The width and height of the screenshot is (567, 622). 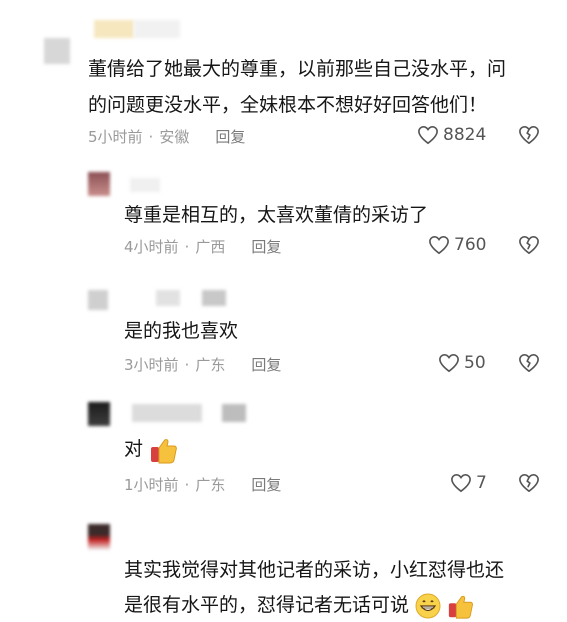 What do you see at coordinates (428, 605) in the screenshot?
I see `grinning-face-emoji` at bounding box center [428, 605].